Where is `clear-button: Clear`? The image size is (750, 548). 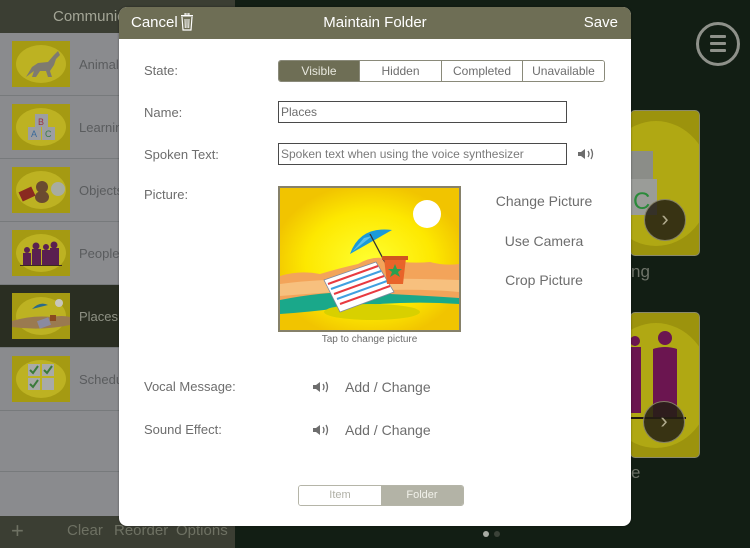 clear-button: Clear is located at coordinates (85, 530).